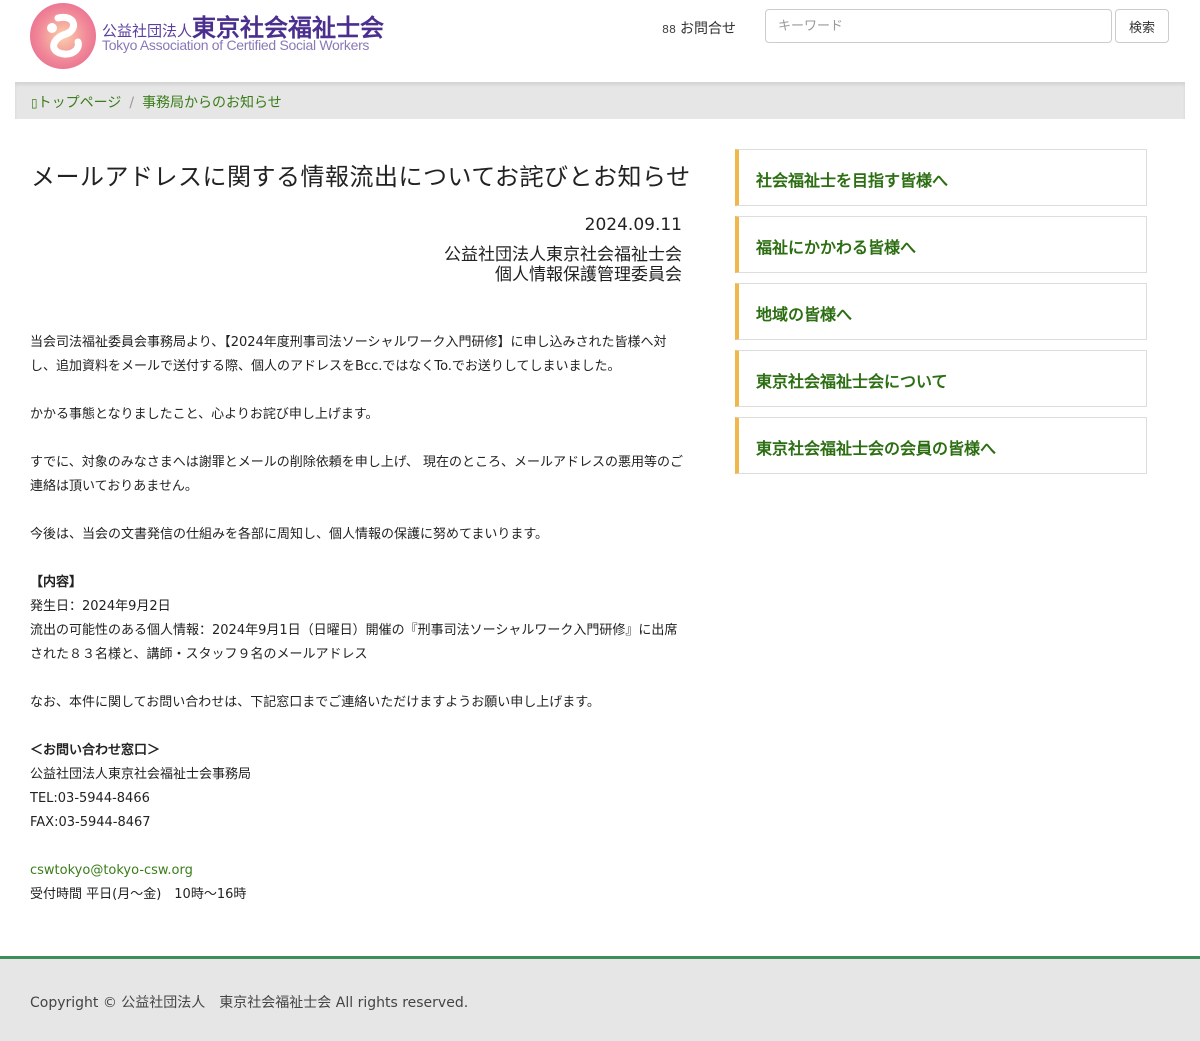 The width and height of the screenshot is (1200, 1041). I want to click on sidebar-item-about: 東京社会福祉士会について, so click(941, 378).